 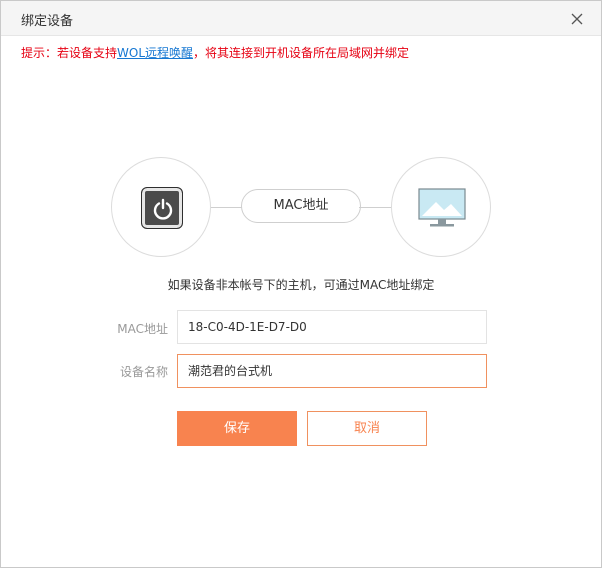 What do you see at coordinates (332, 327) in the screenshot?
I see `mac-address-field: 18-C0-4D-1E-D7-D0` at bounding box center [332, 327].